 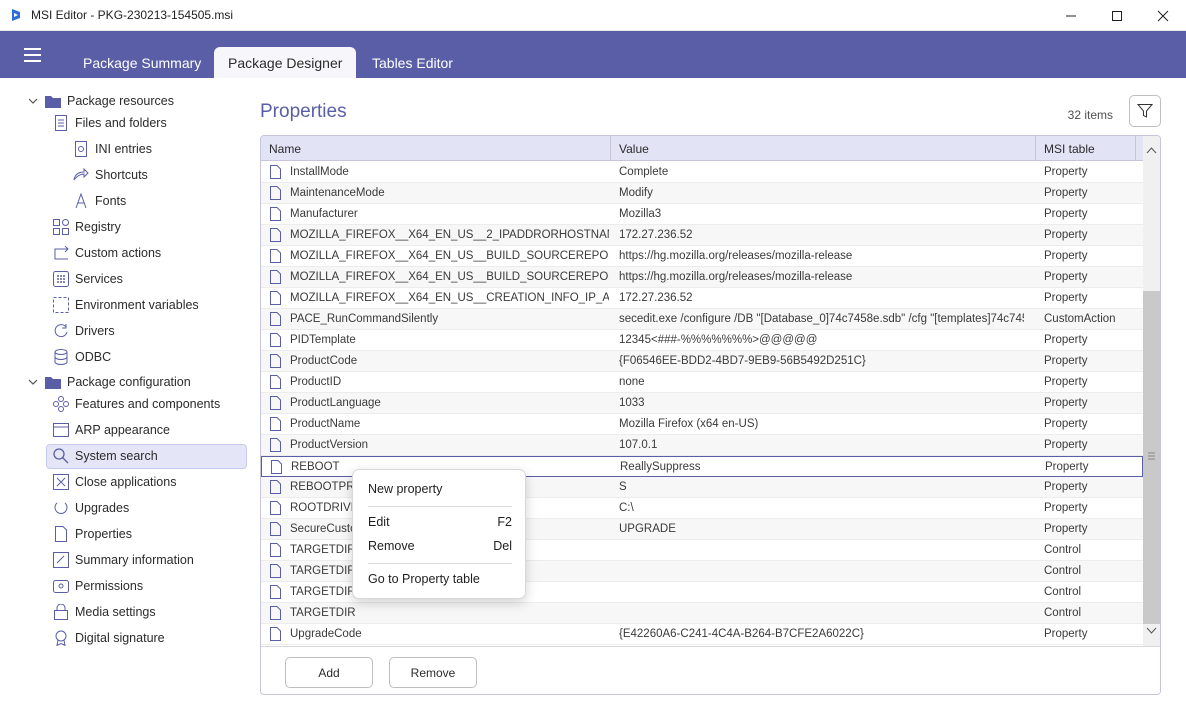 I want to click on cell-value: 172.27.236.52, so click(x=656, y=298).